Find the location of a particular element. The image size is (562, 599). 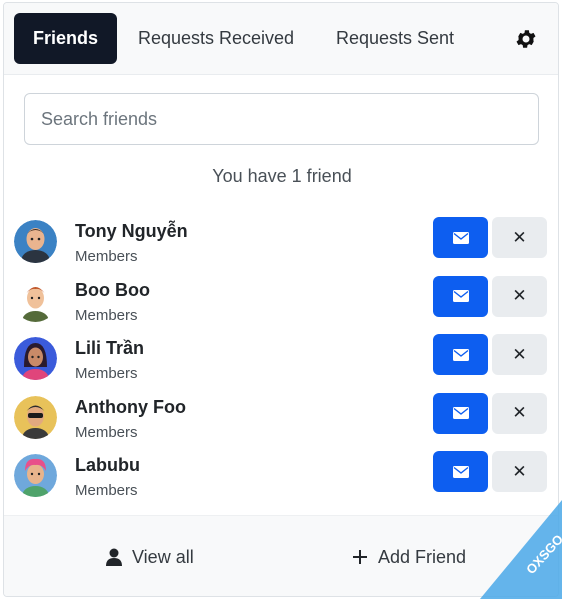

user-icon is located at coordinates (114, 557).